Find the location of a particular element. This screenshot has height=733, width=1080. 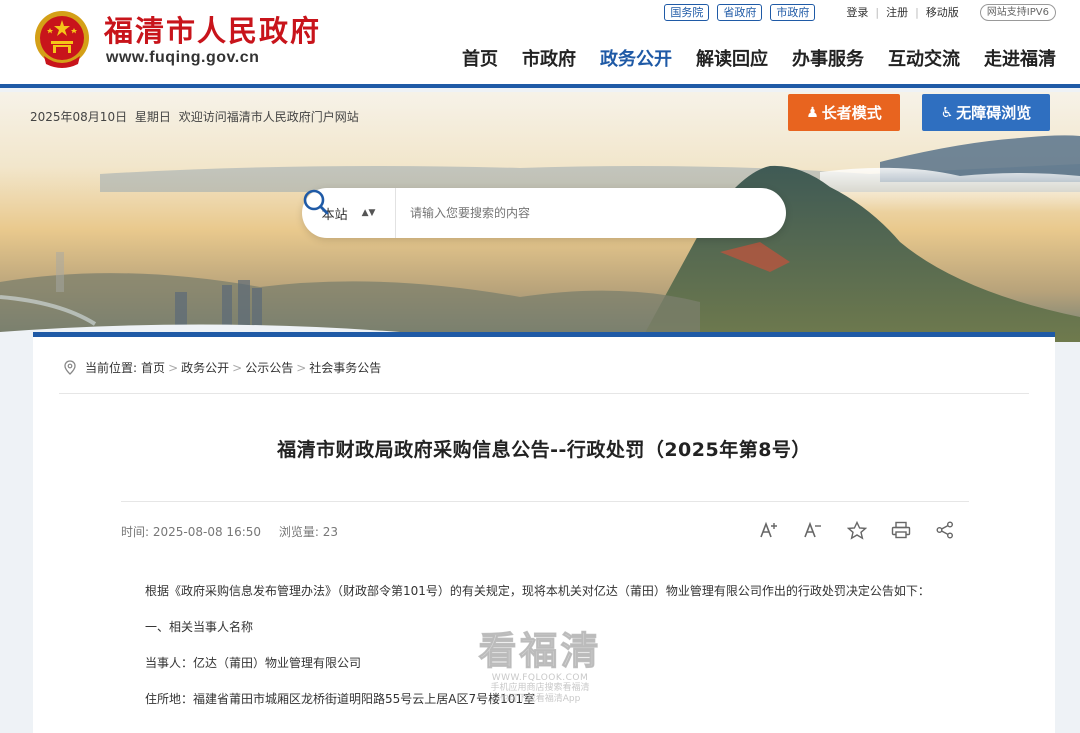

site-url: www.fuqing.gov.cn is located at coordinates (183, 57).